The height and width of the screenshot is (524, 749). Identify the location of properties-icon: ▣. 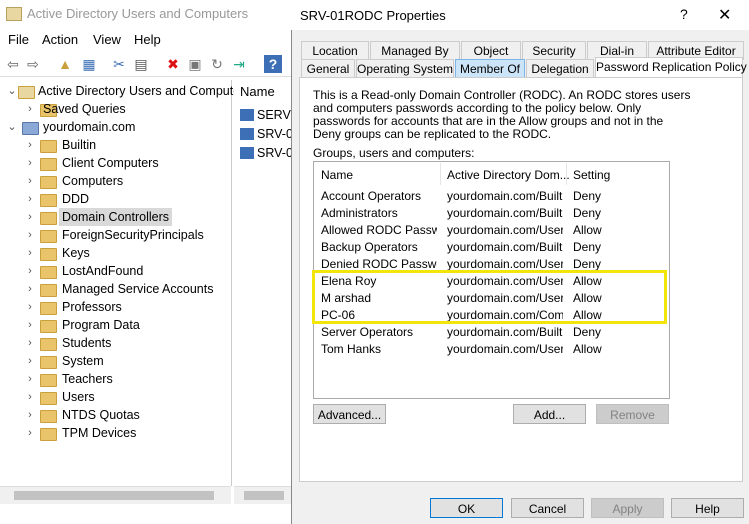
(195, 64).